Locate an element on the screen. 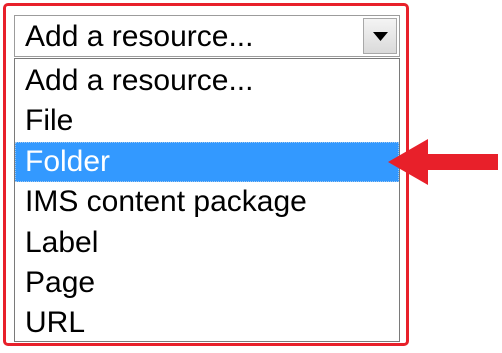 This screenshot has height=353, width=502. option-ims-content-package: IMS content package is located at coordinates (207, 202).